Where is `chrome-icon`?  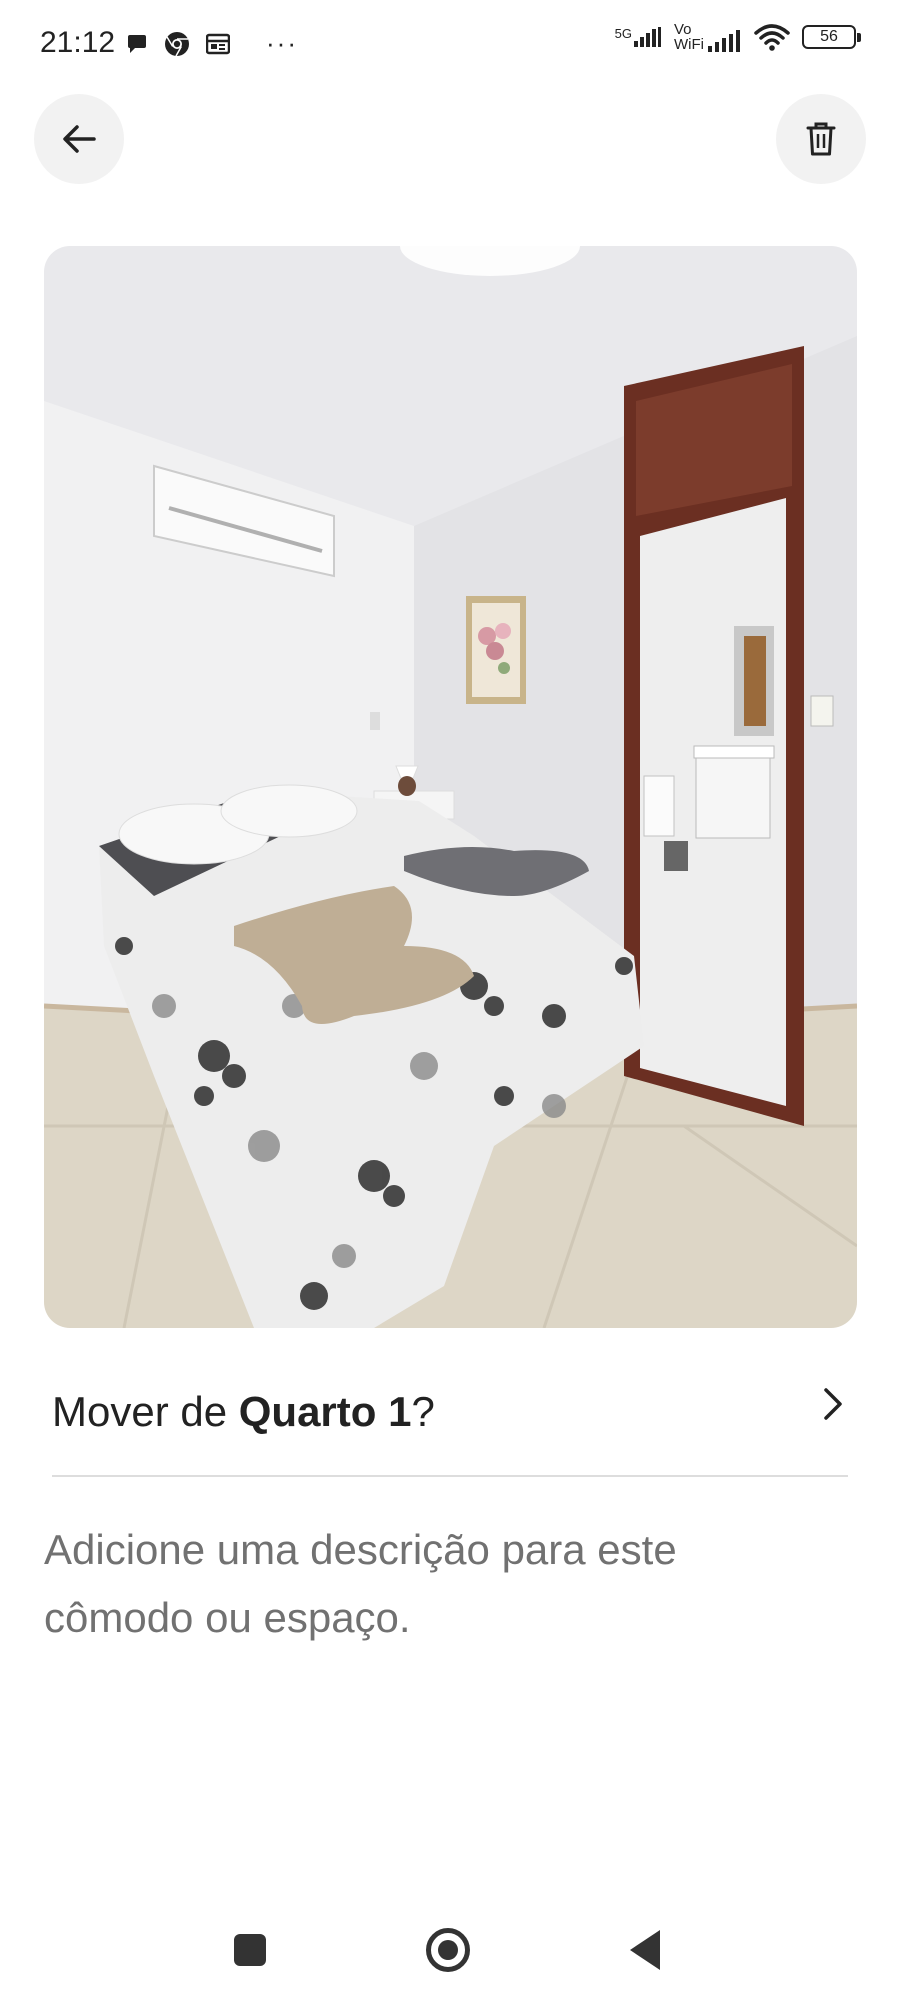 chrome-icon is located at coordinates (177, 43).